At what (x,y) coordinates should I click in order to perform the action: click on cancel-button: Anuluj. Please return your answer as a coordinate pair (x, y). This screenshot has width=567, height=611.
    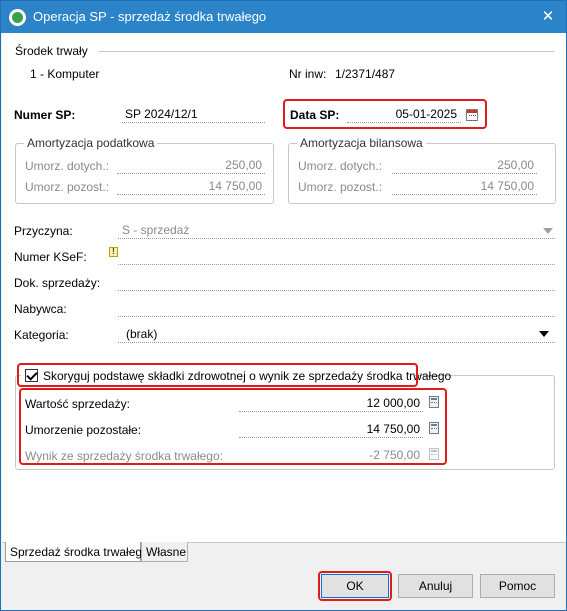
    Looking at the image, I should click on (435, 586).